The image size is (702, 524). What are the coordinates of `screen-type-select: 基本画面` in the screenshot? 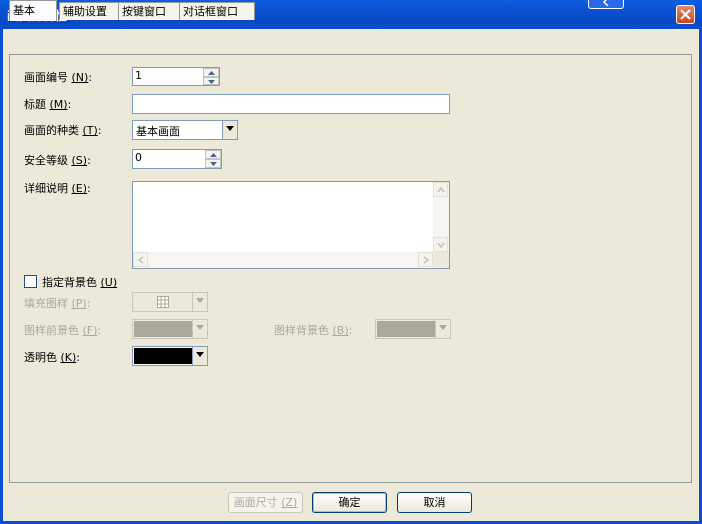 It's located at (185, 130).